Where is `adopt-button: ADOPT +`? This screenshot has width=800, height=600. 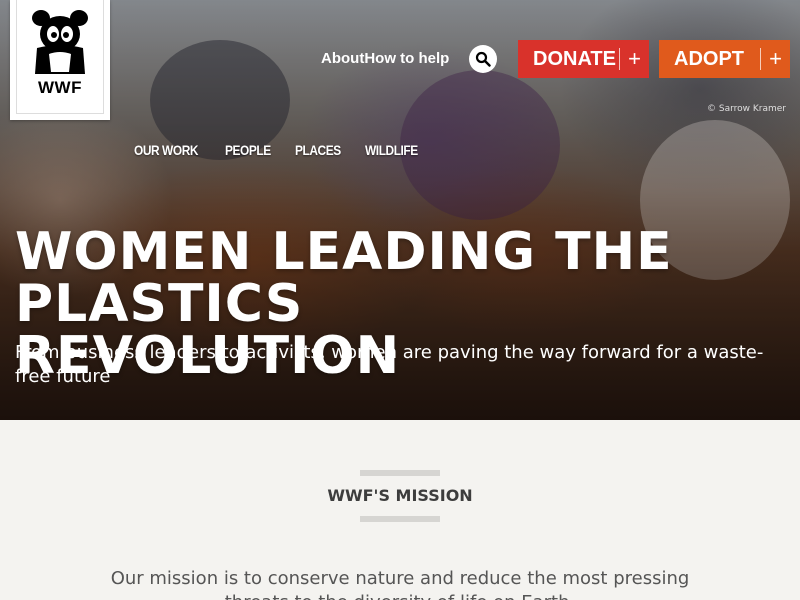
adopt-button: ADOPT + is located at coordinates (724, 59).